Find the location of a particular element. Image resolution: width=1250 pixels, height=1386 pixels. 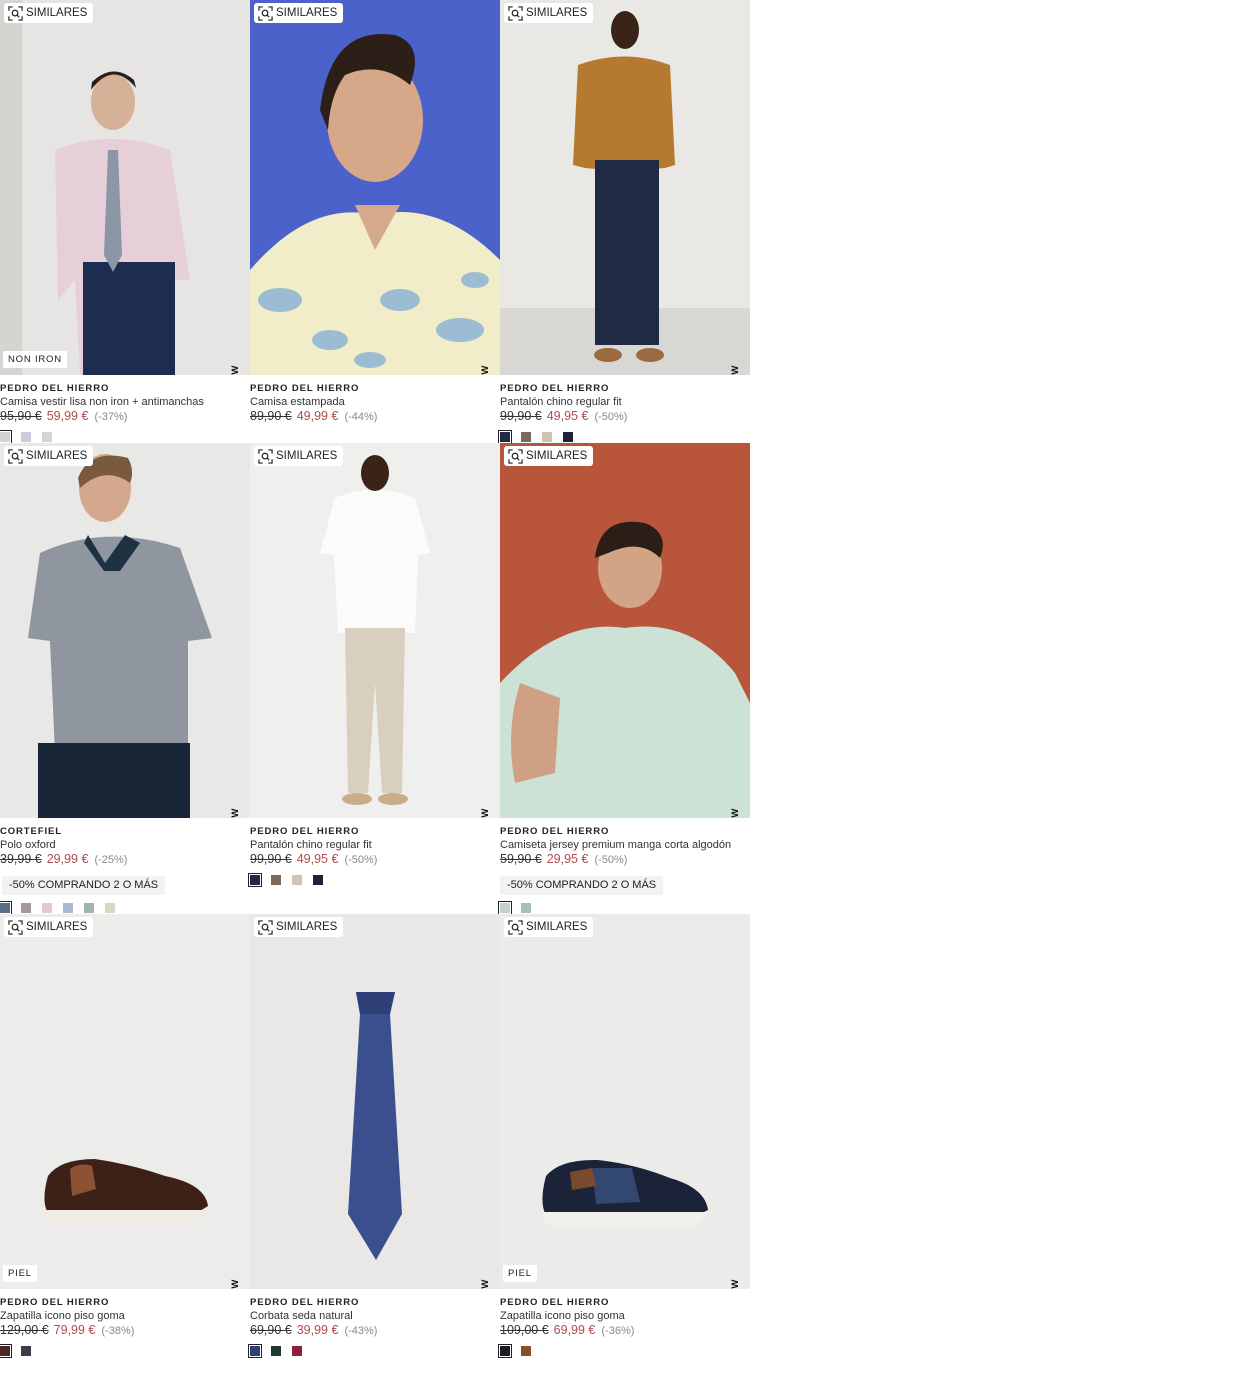

original-price: 59,90 € is located at coordinates (521, 859).